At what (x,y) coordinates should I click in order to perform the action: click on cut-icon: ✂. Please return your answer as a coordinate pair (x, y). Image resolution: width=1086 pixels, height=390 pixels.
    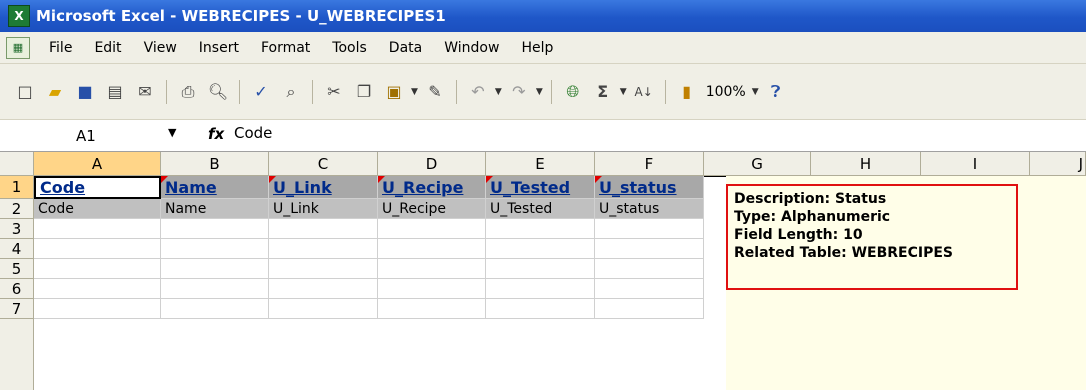
    Looking at the image, I should click on (334, 92).